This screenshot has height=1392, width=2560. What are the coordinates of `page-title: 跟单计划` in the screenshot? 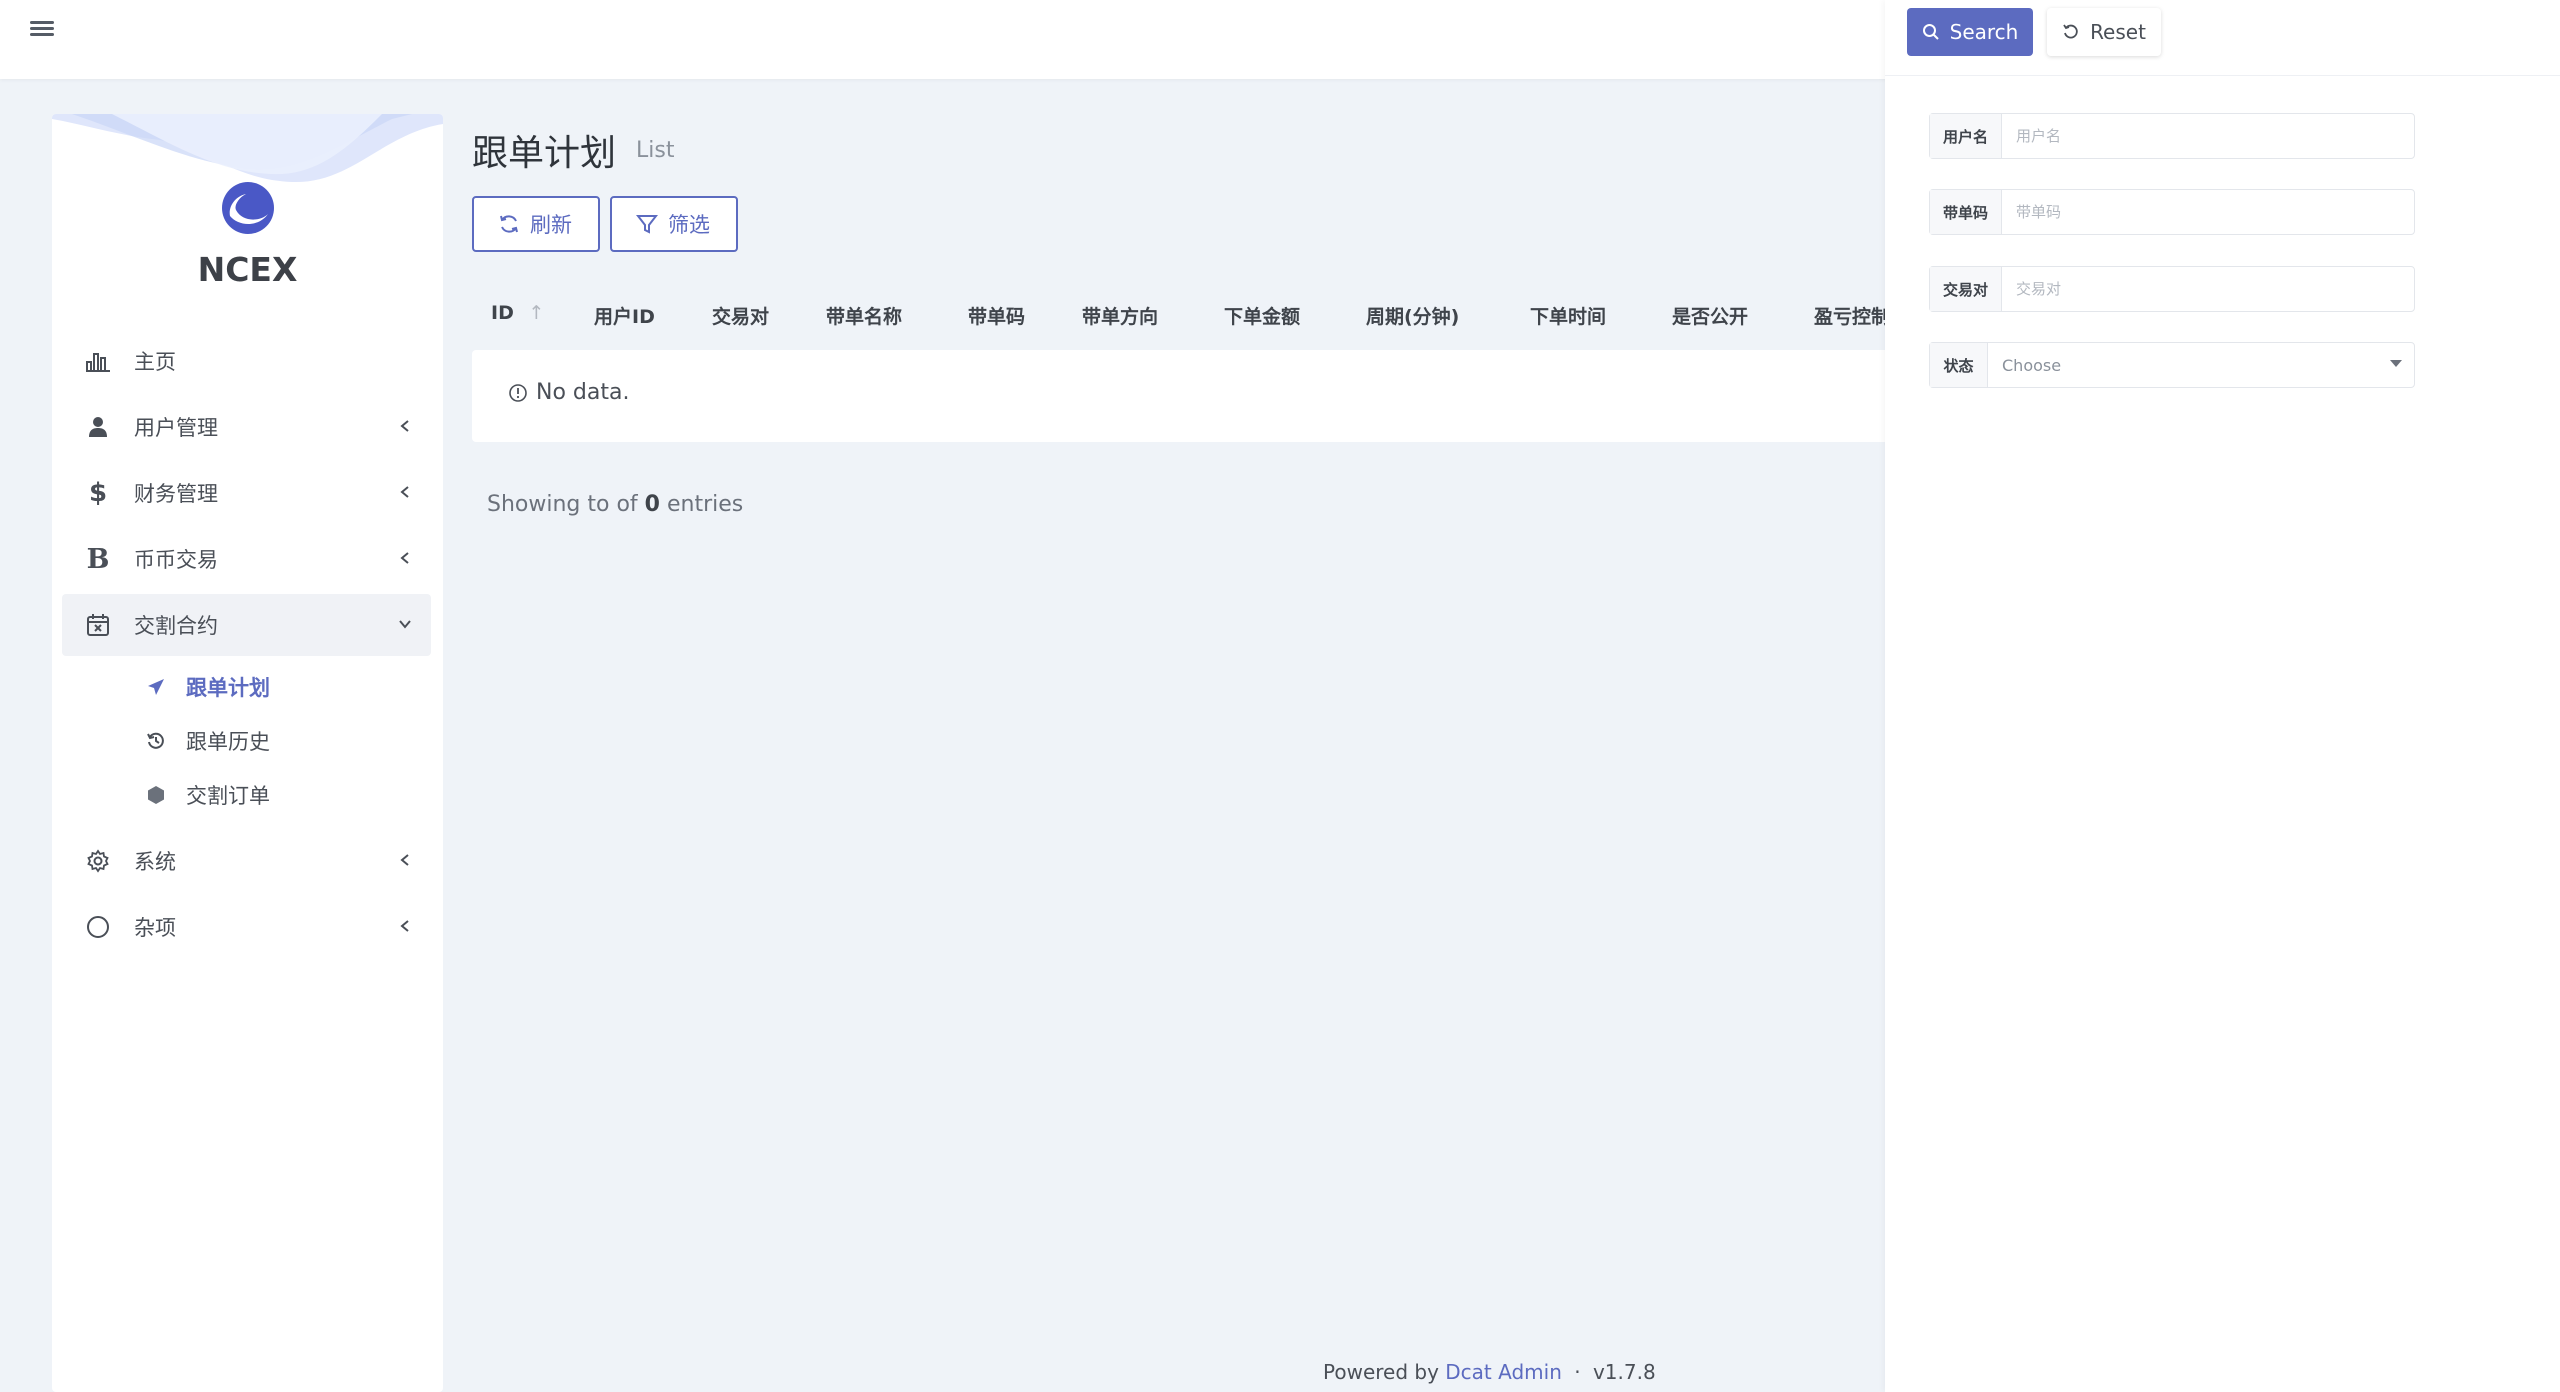 It's located at (544, 153).